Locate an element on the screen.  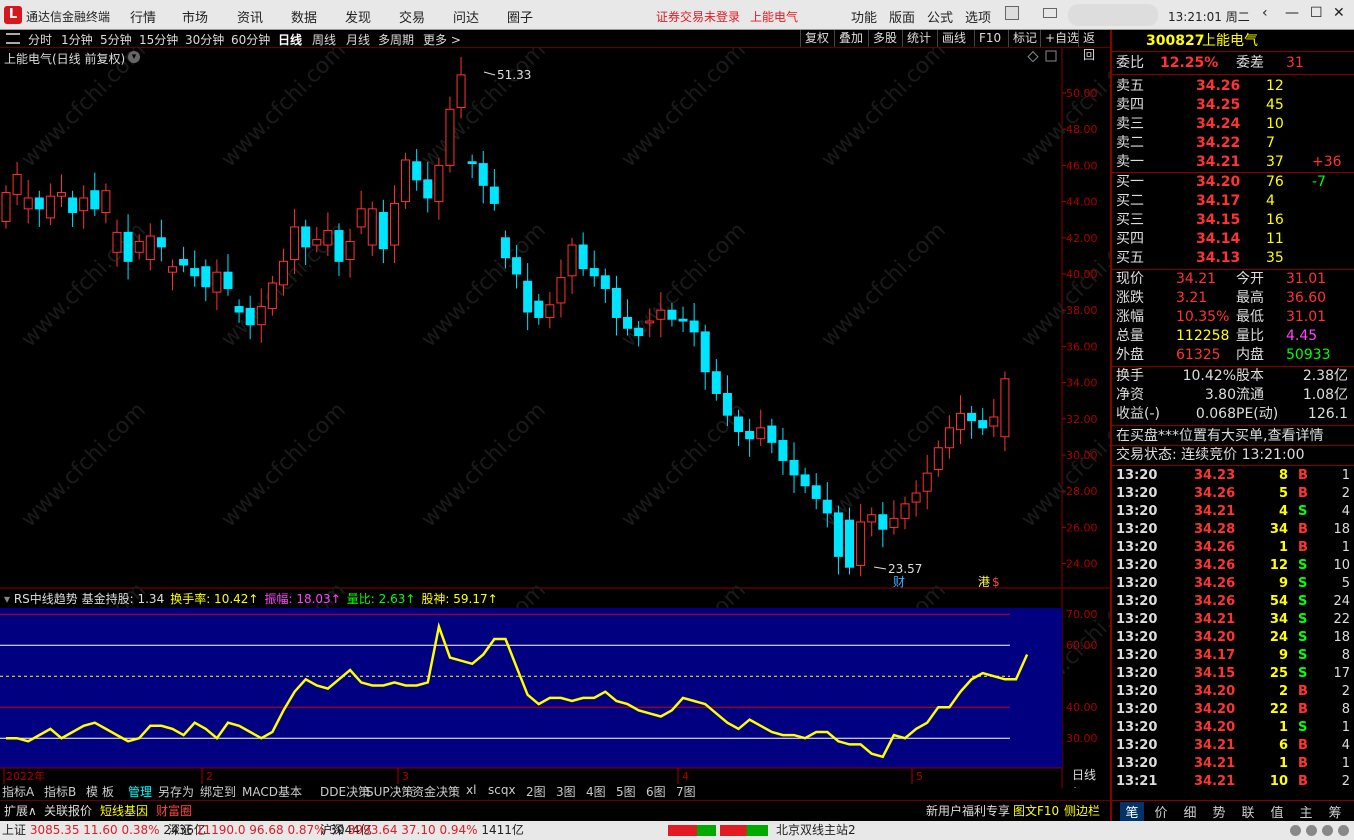
tool-5: F10 is located at coordinates (989, 38).